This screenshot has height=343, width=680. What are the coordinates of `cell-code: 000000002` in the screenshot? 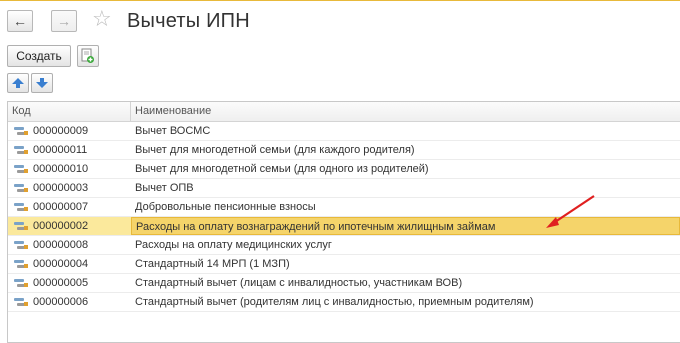 It's located at (69, 226).